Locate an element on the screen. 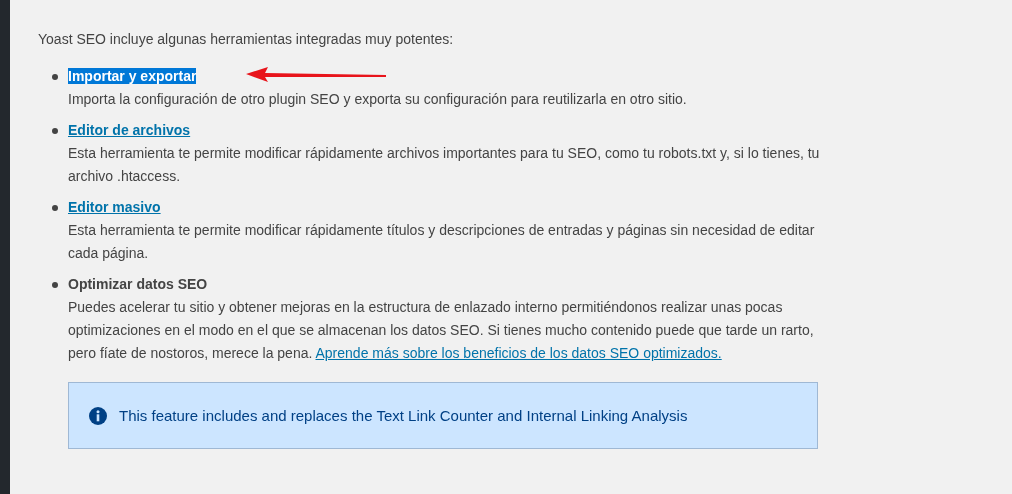  tool-description: Puedes acelerar tu sitio y obtener mejoras en la estructura de enlazado interno permitiéndonos realizar unas pocas optimizaciones en el modo en el que se almacenan los datos SEO. Si tienes mucho contenido puede que tarde un rarto, pero fíate de nostoros, merece la pena. Aprende más sobre los beneficios de los datos SEO optimizados. is located at coordinates (441, 330).